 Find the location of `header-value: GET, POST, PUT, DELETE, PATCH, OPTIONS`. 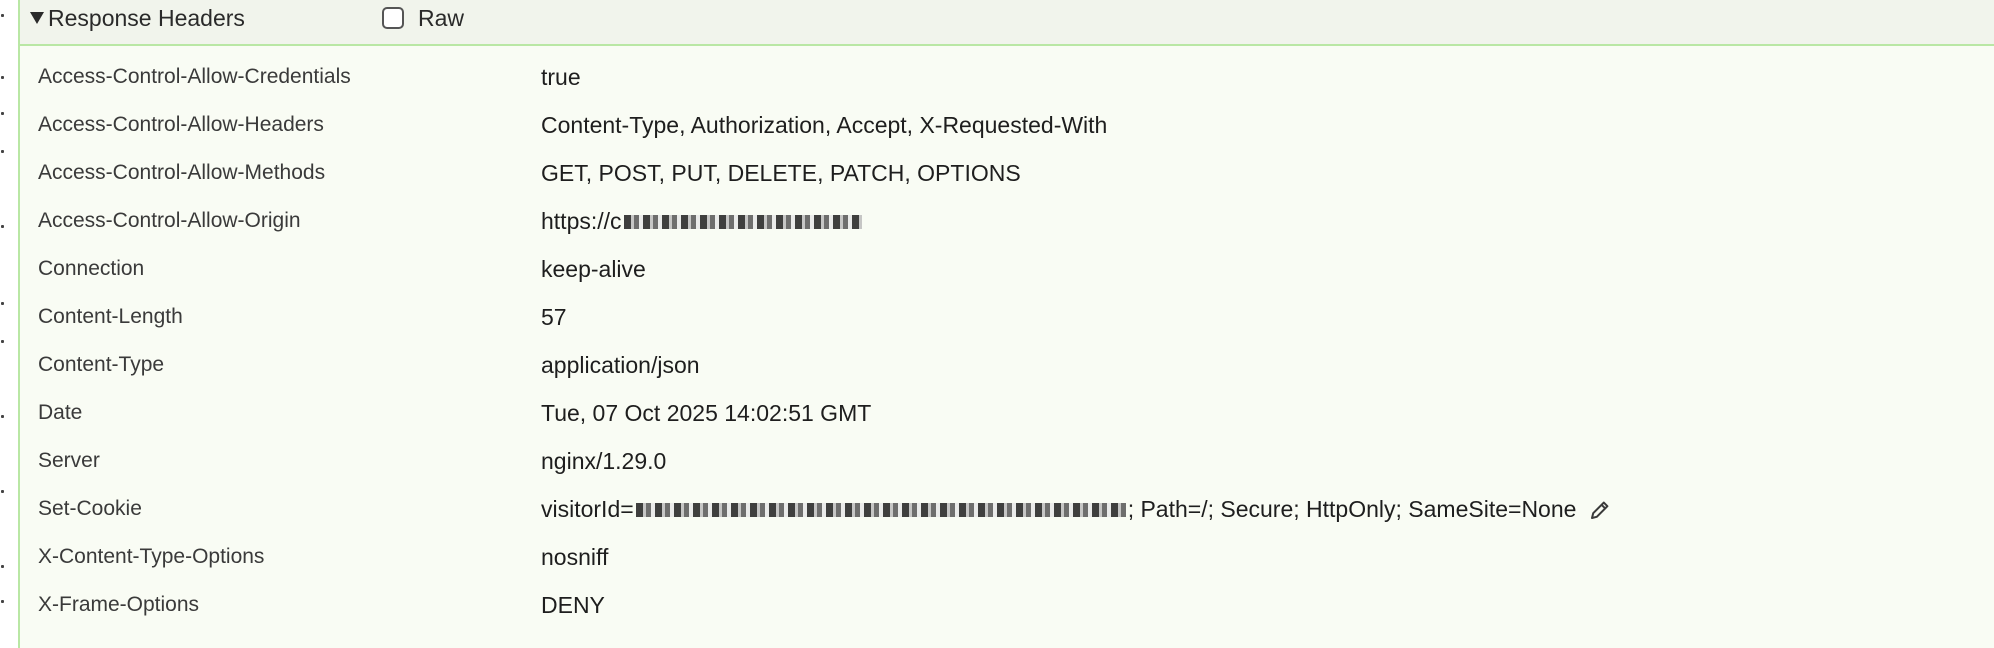

header-value: GET, POST, PUT, DELETE, PATCH, OPTIONS is located at coordinates (781, 173).